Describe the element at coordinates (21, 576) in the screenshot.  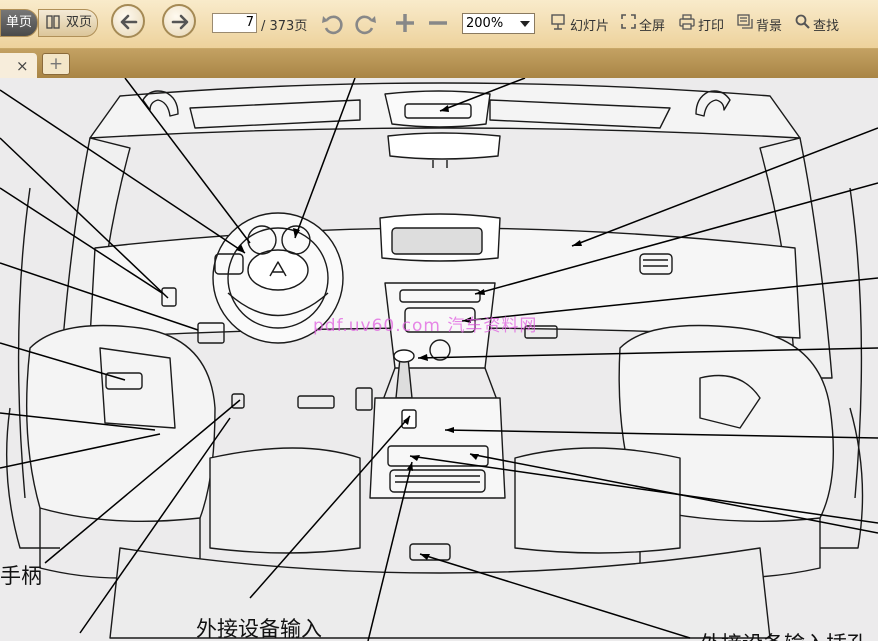
I see `callout-handle: 手柄` at that location.